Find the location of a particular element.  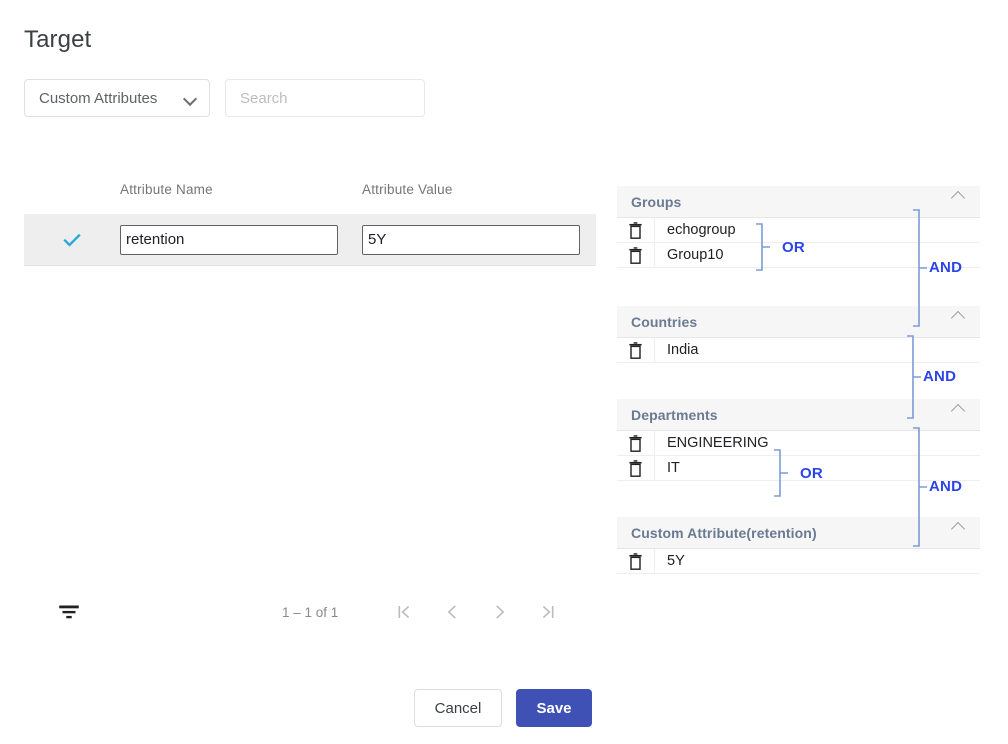

rule-group-header: Groups is located at coordinates (798, 202).